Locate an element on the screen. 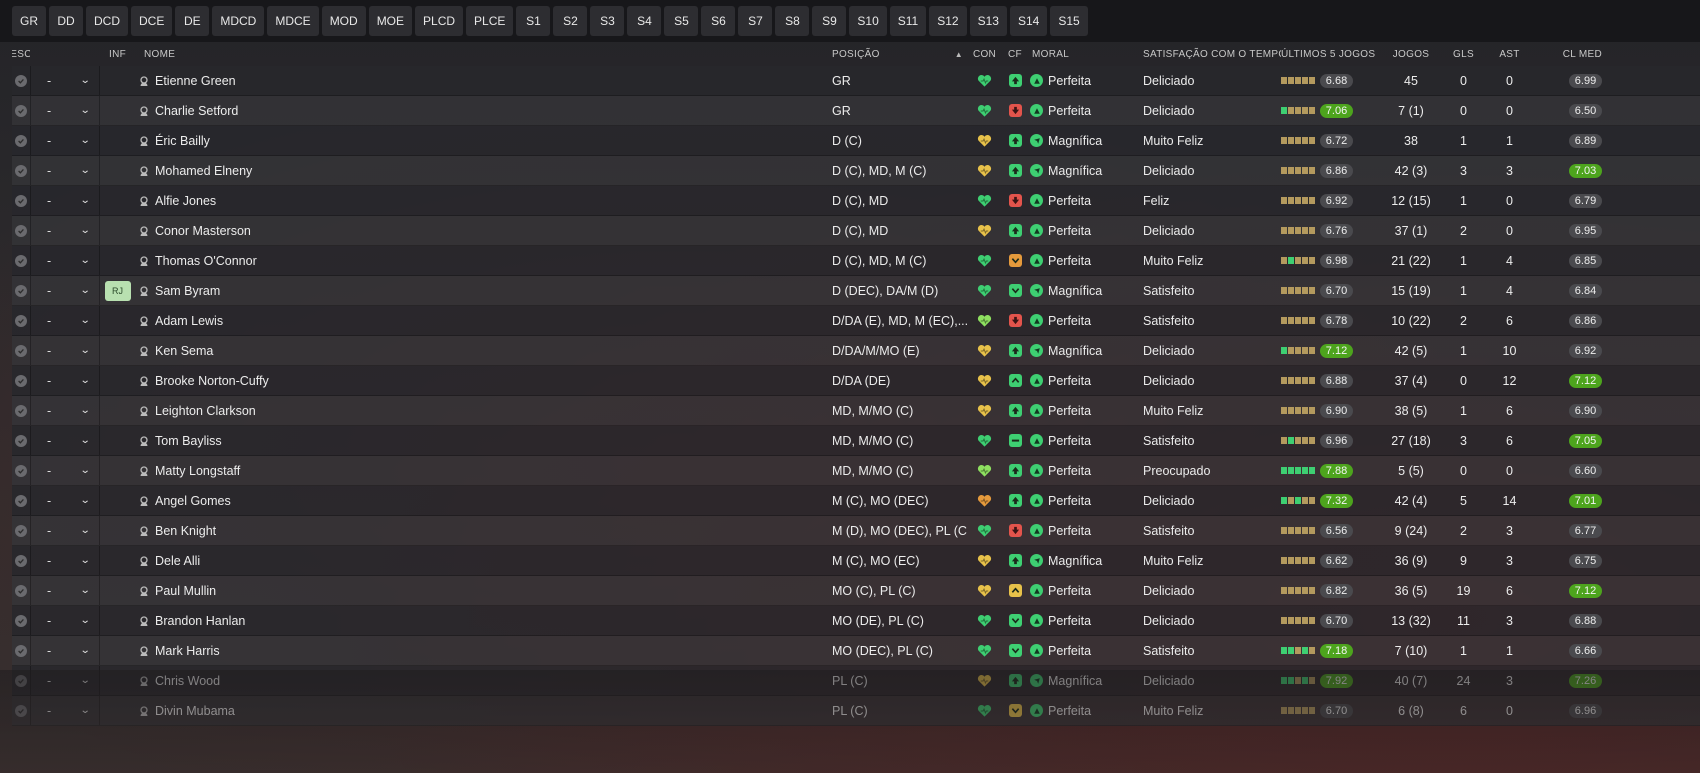 Image resolution: width=1700 pixels, height=773 pixels. position-tab-s9: S9 is located at coordinates (829, 21).